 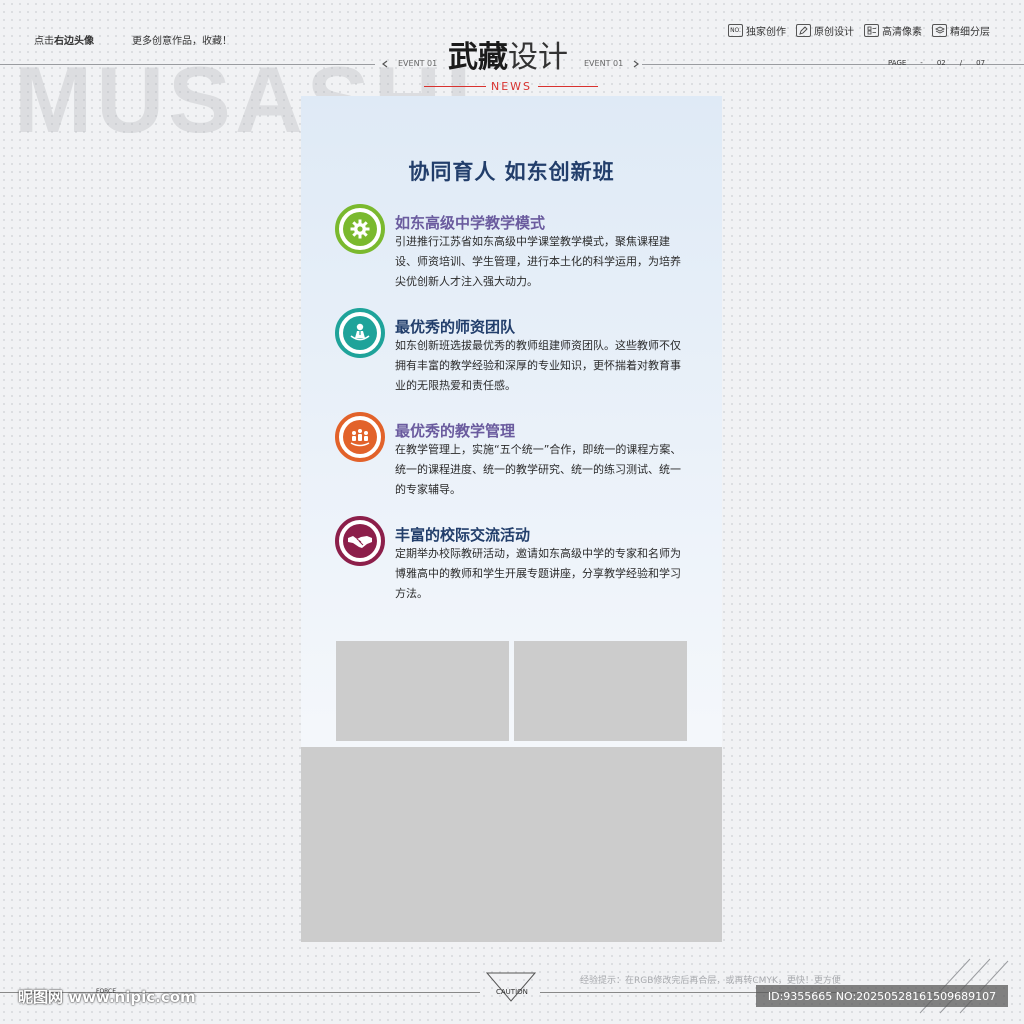 What do you see at coordinates (834, 32) in the screenshot?
I see `badge-label: 原创设计` at bounding box center [834, 32].